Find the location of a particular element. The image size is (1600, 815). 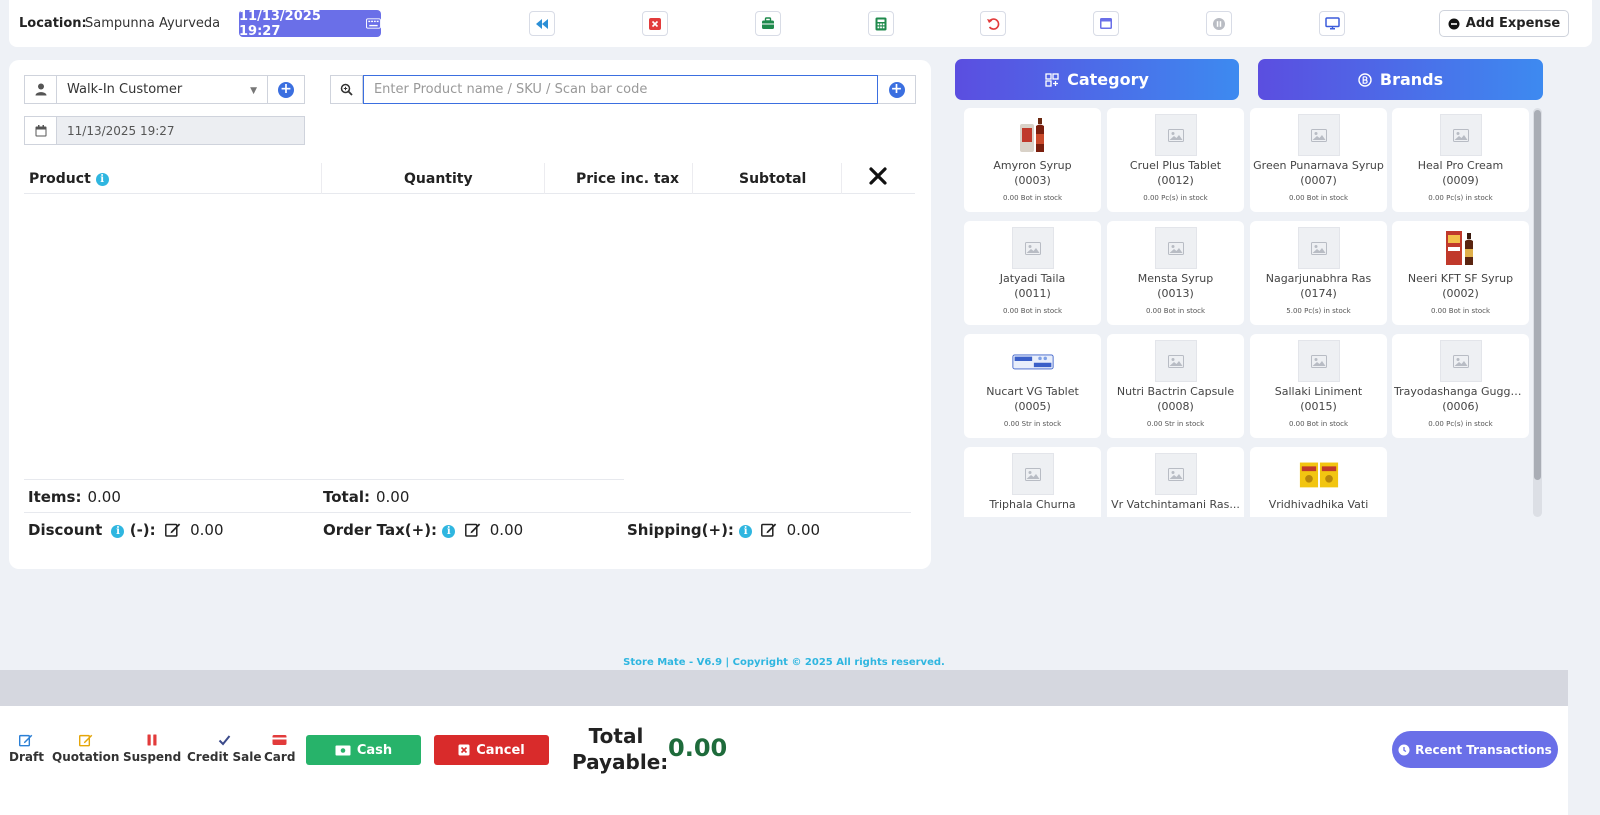

datetime-button: 11/13/2025 19:27 is located at coordinates (310, 24).